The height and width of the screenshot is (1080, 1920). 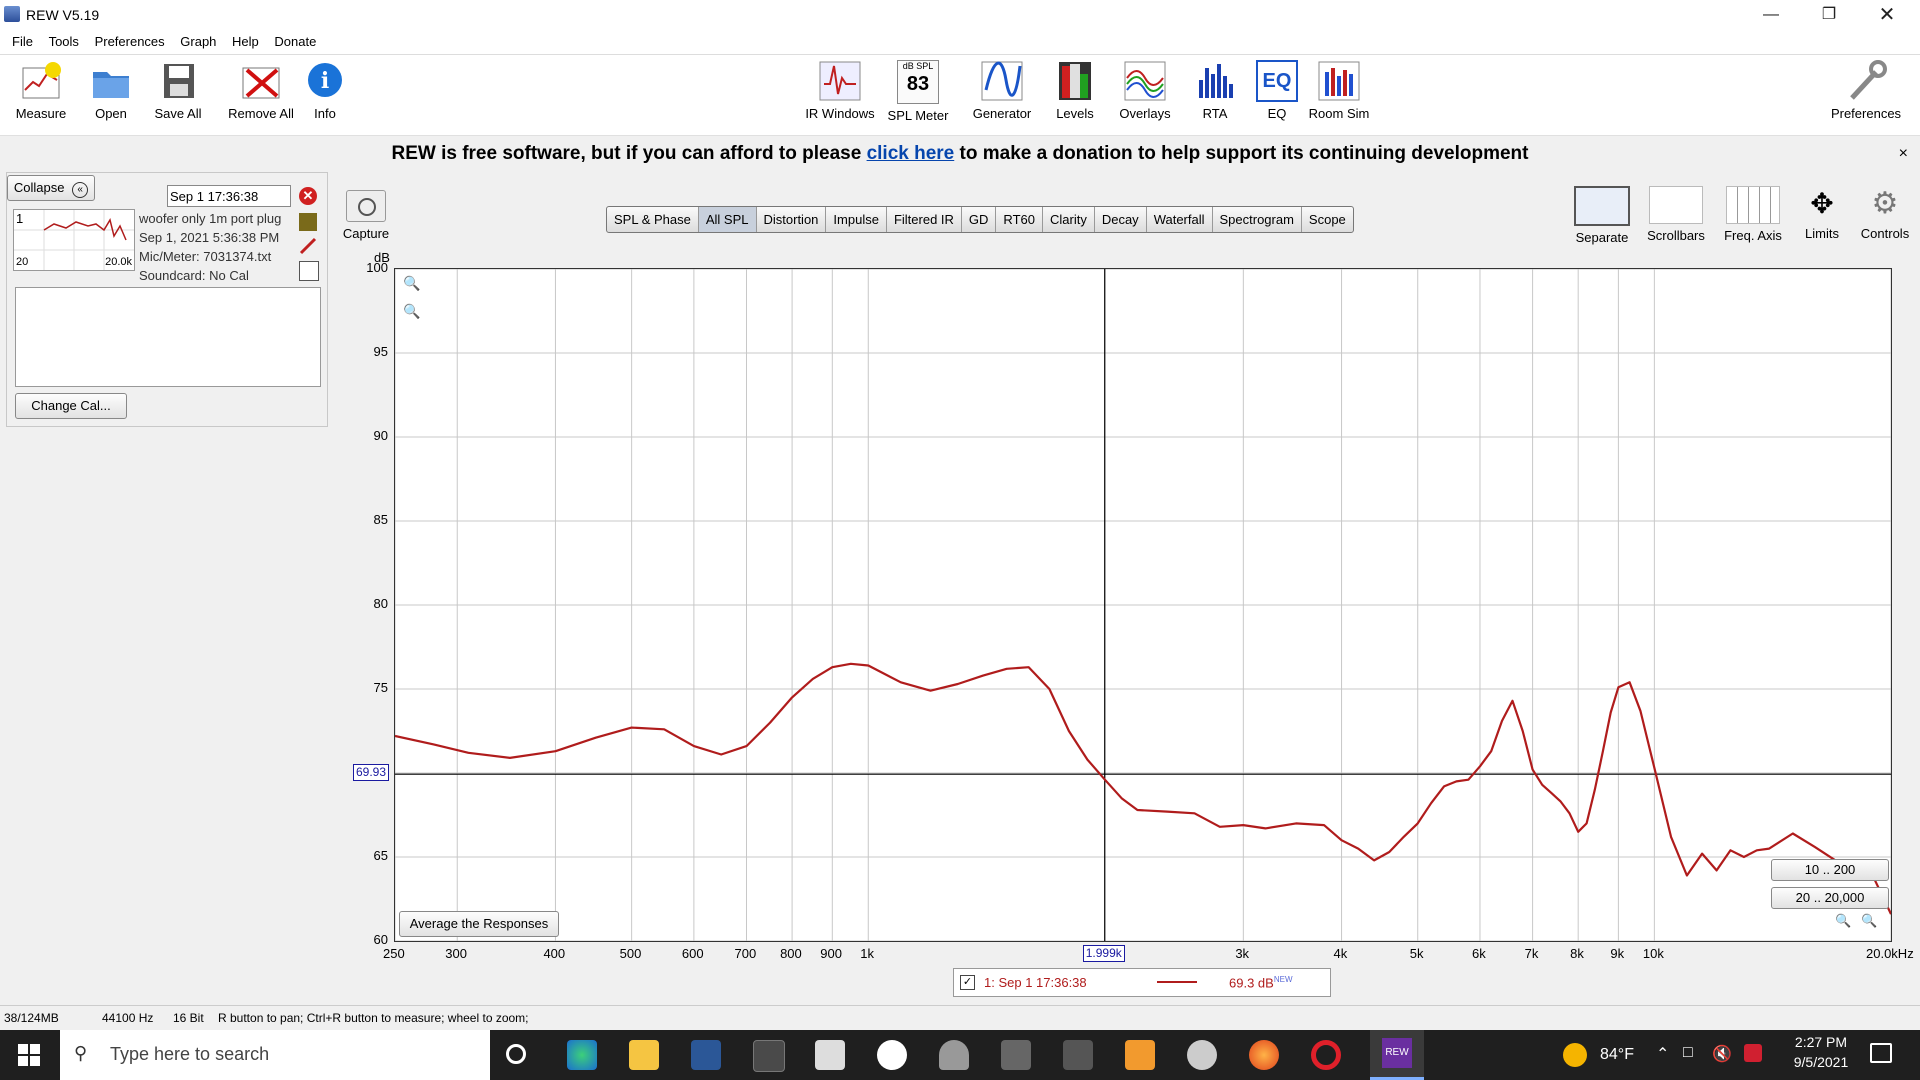 What do you see at coordinates (954, 1055) in the screenshot?
I see `network-app-icon` at bounding box center [954, 1055].